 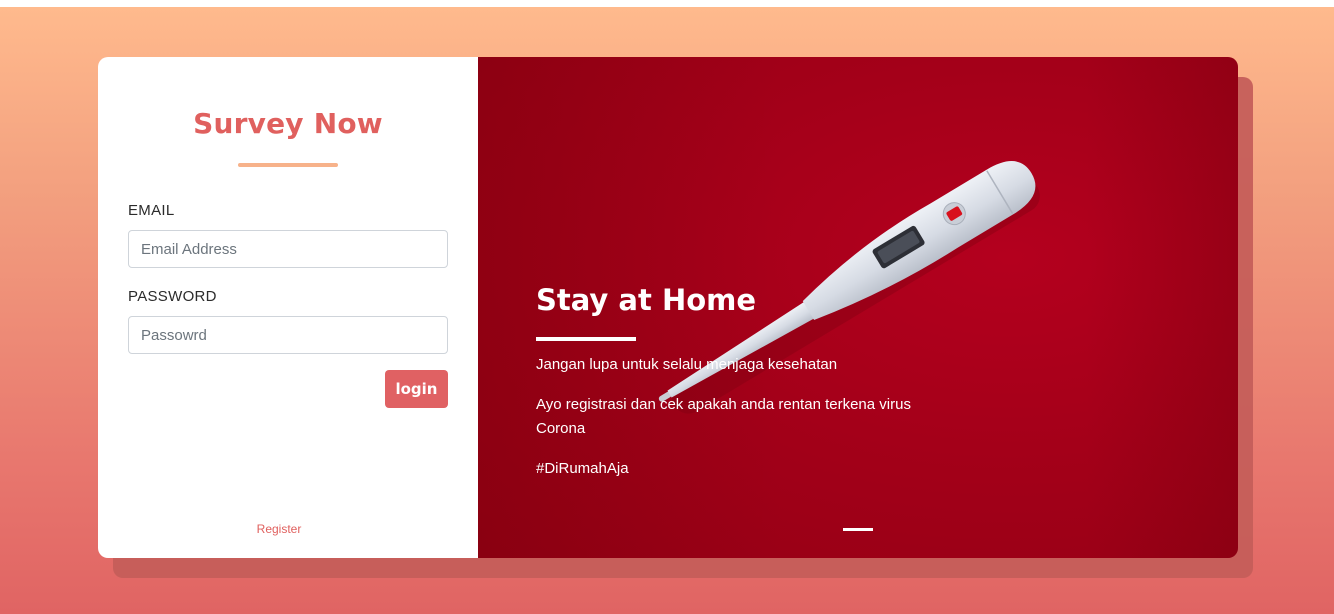 I want to click on email-label: EMAIL, so click(x=151, y=210).